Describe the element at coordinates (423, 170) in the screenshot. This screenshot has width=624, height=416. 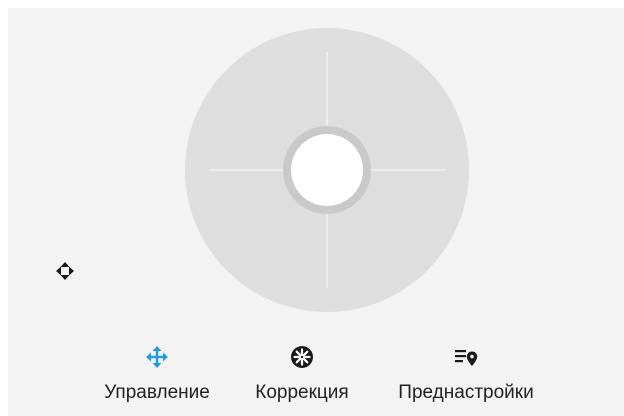
I see `joystick-right-zone` at that location.